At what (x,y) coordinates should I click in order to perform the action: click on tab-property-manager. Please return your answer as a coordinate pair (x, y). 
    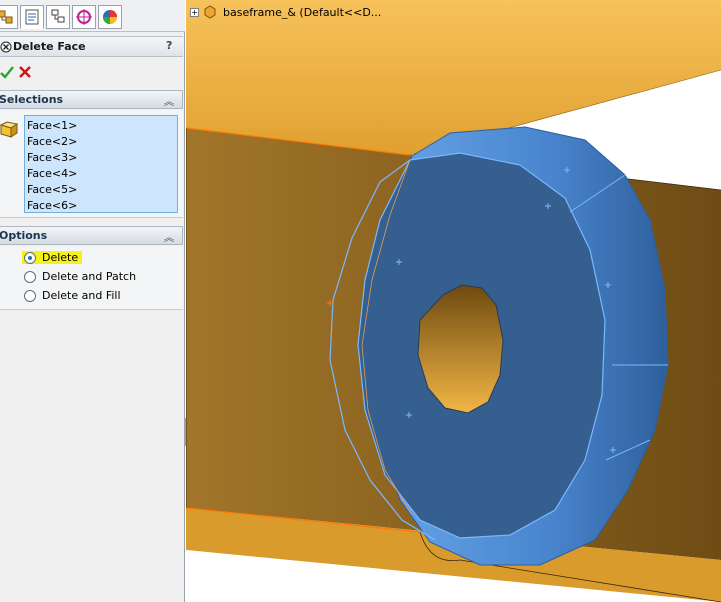
    Looking at the image, I should click on (32, 17).